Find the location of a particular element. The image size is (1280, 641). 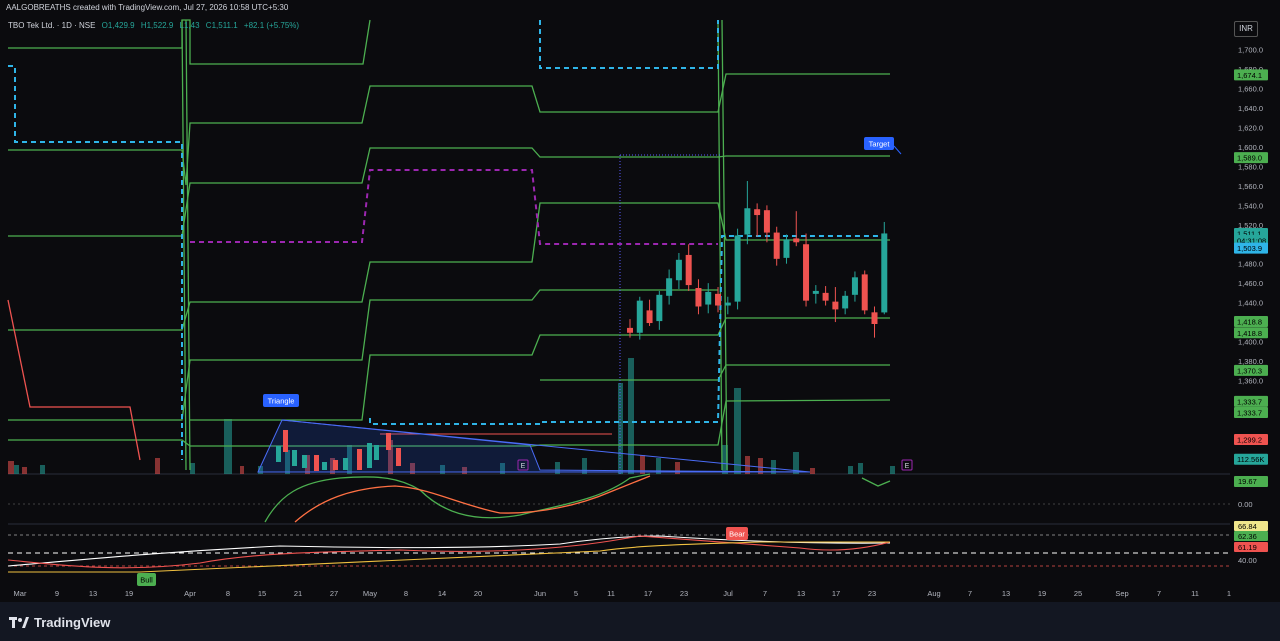

footer-bar: TradingView is located at coordinates (640, 621).